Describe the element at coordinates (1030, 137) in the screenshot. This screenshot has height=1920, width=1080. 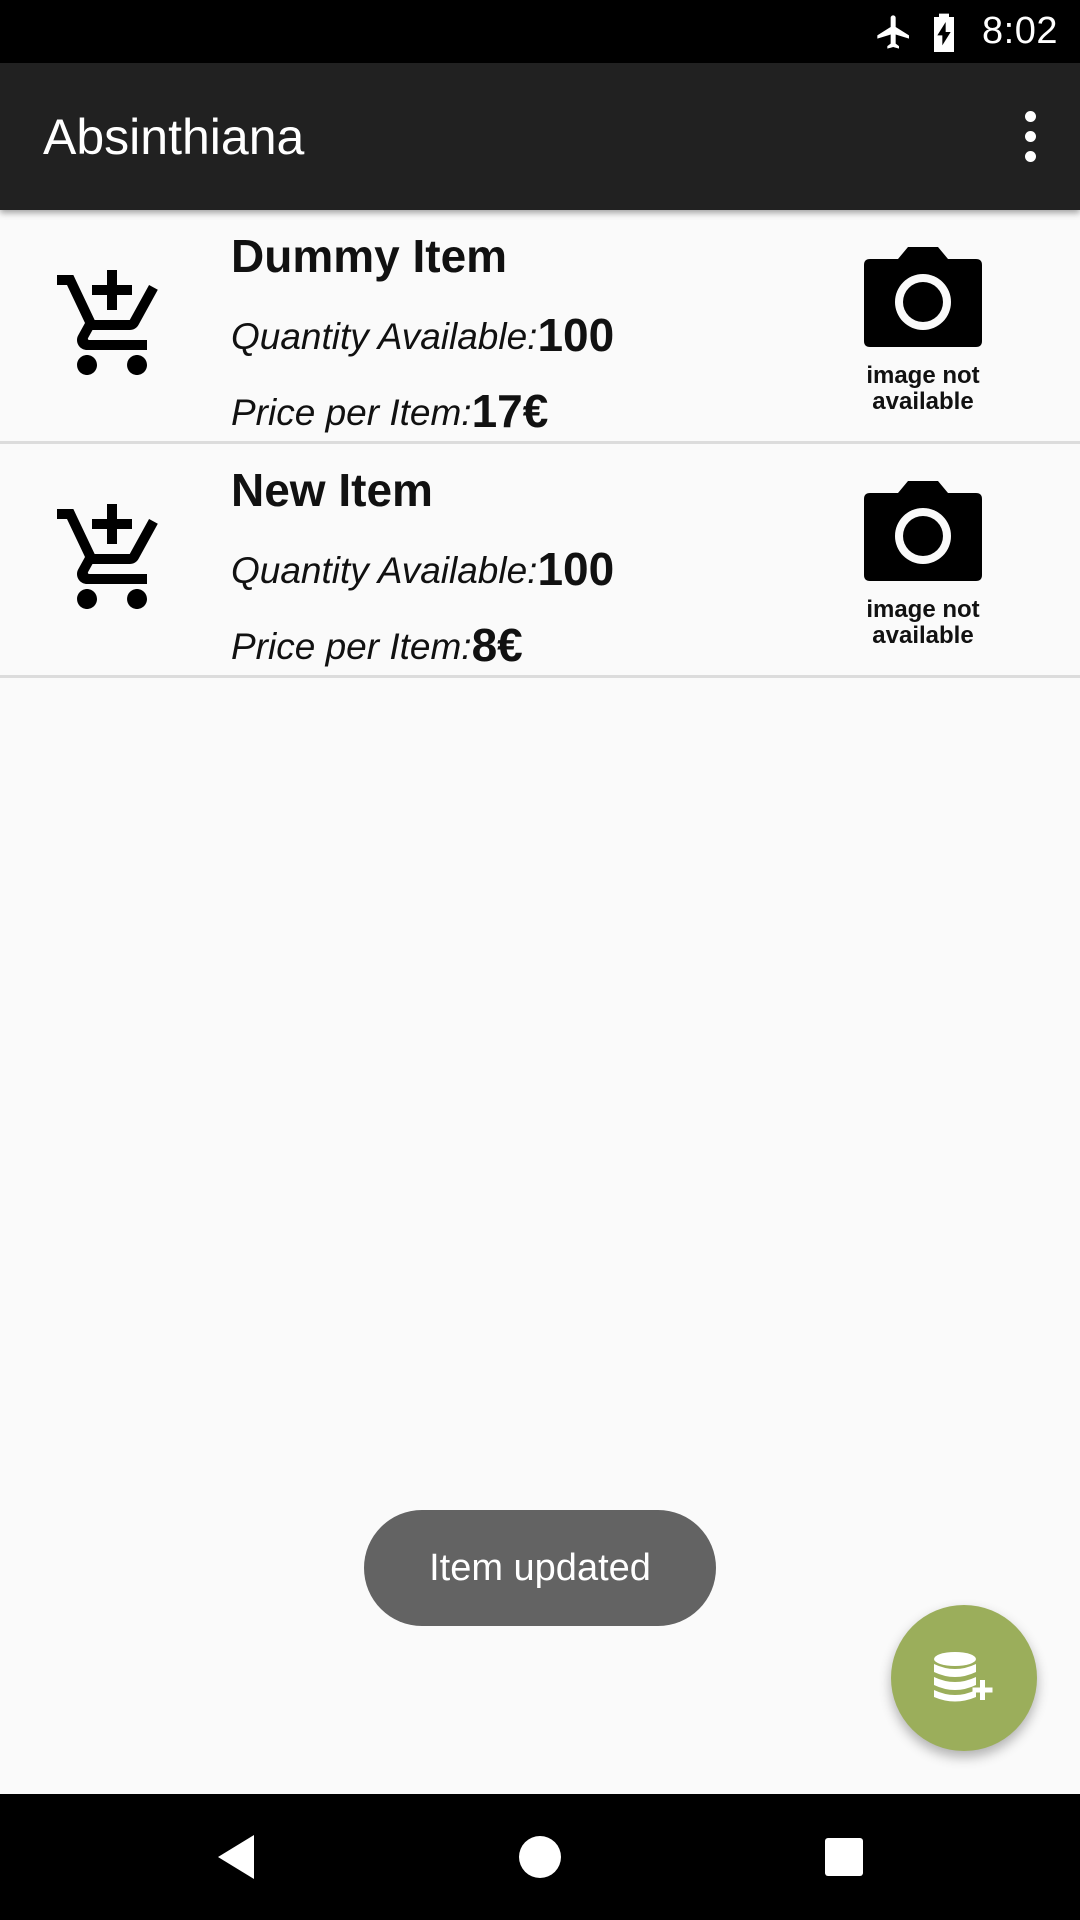
I see `more-vert-icon` at that location.